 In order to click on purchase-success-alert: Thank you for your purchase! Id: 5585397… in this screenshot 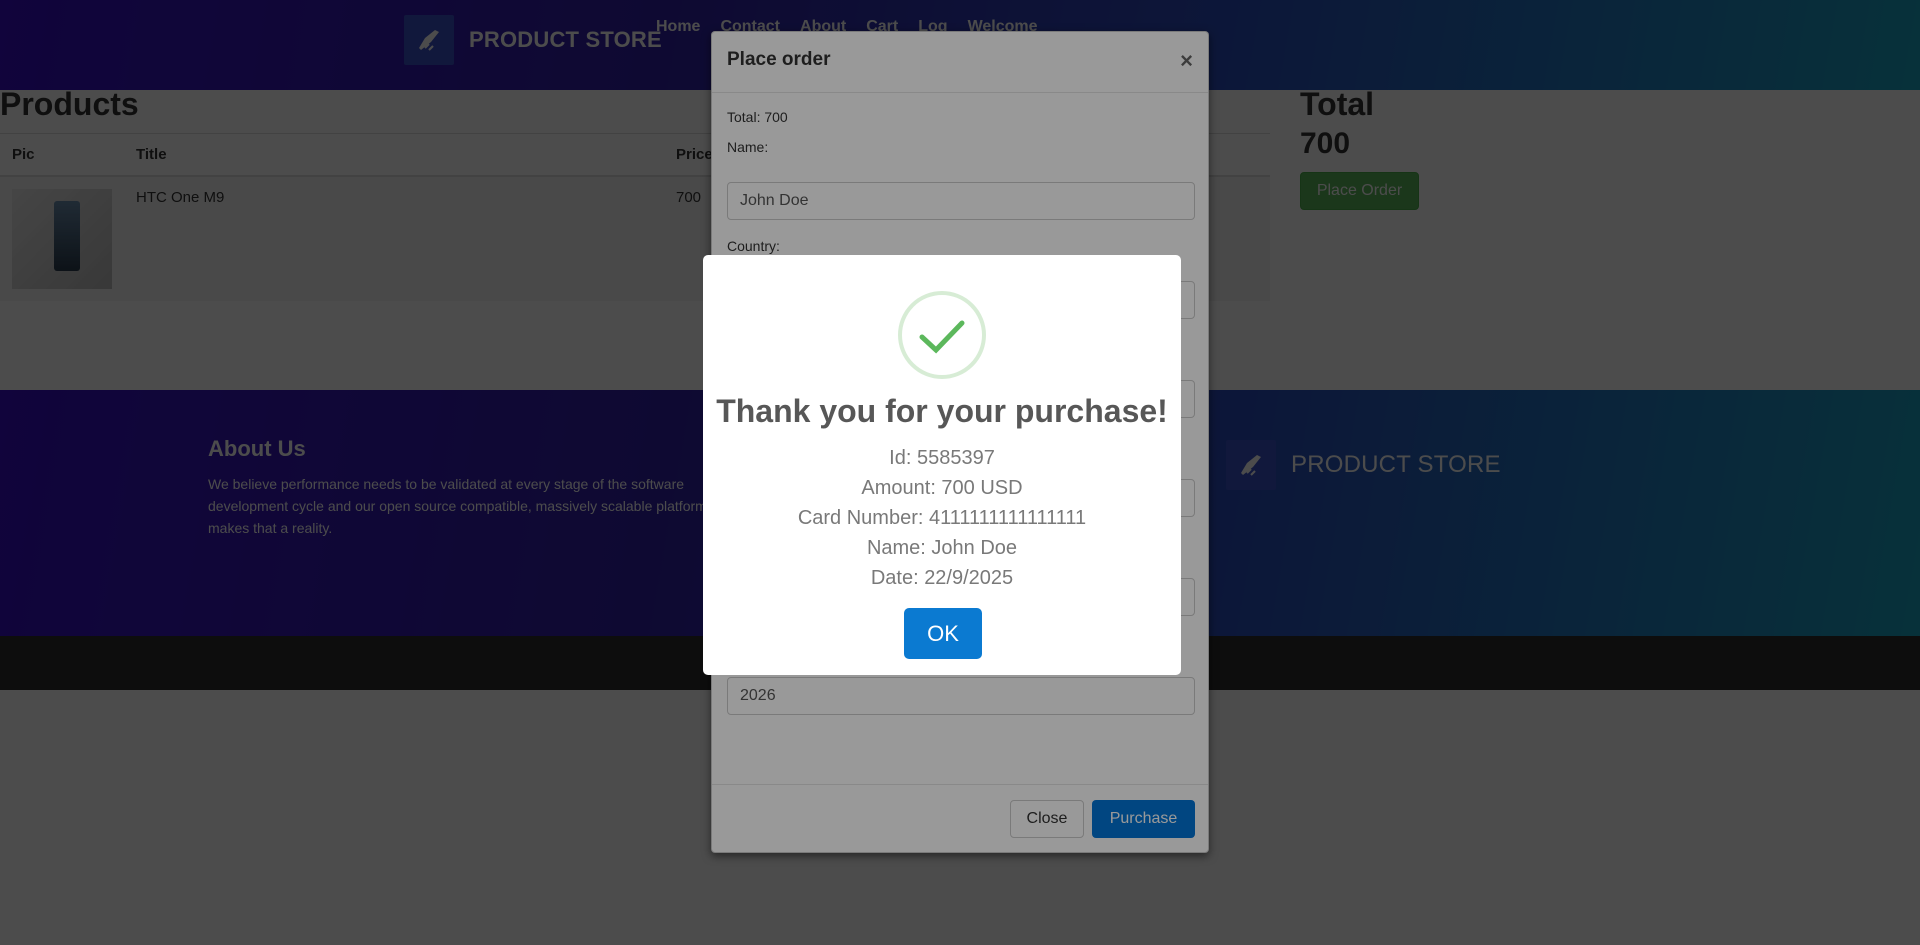, I will do `click(942, 465)`.